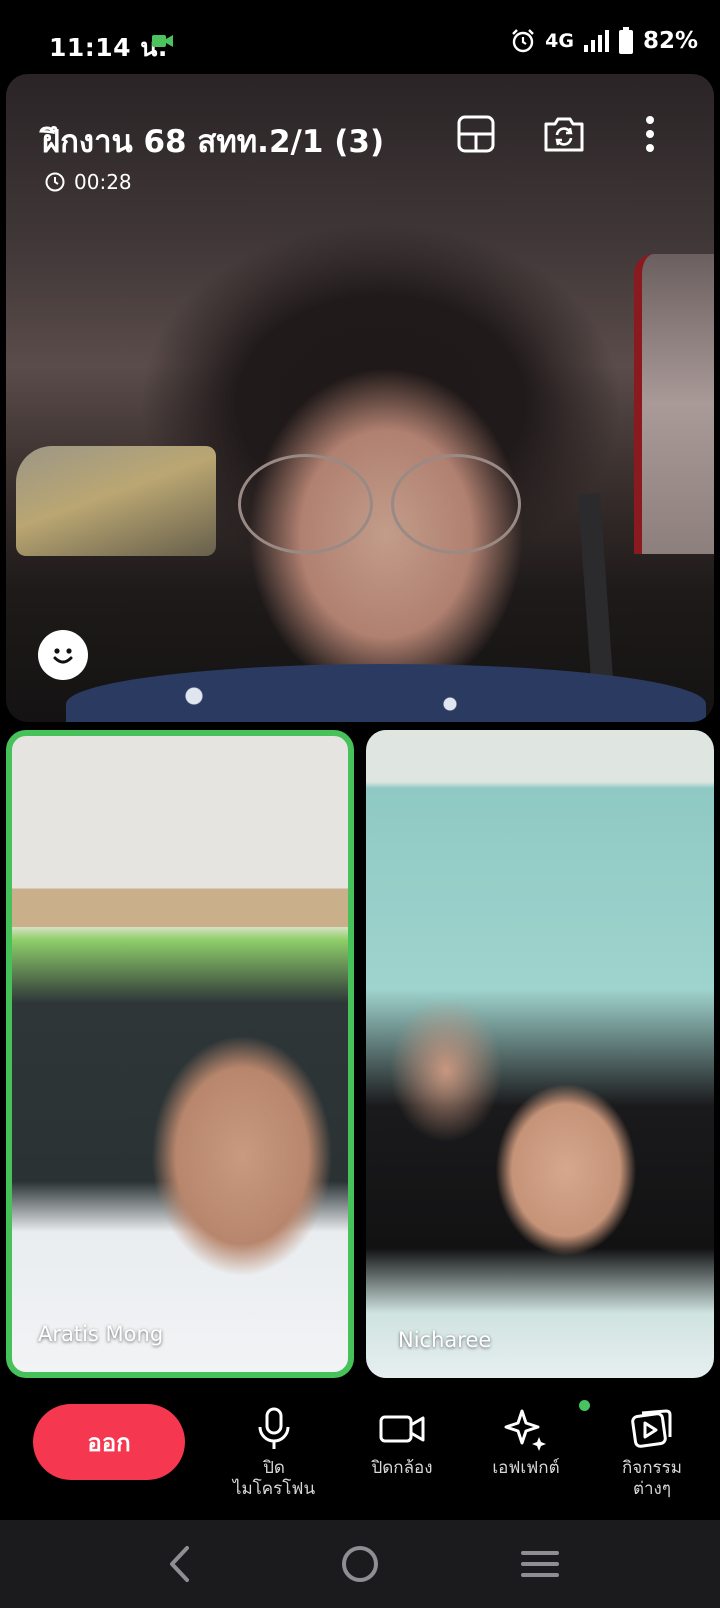  I want to click on home-circle-icon, so click(360, 1564).